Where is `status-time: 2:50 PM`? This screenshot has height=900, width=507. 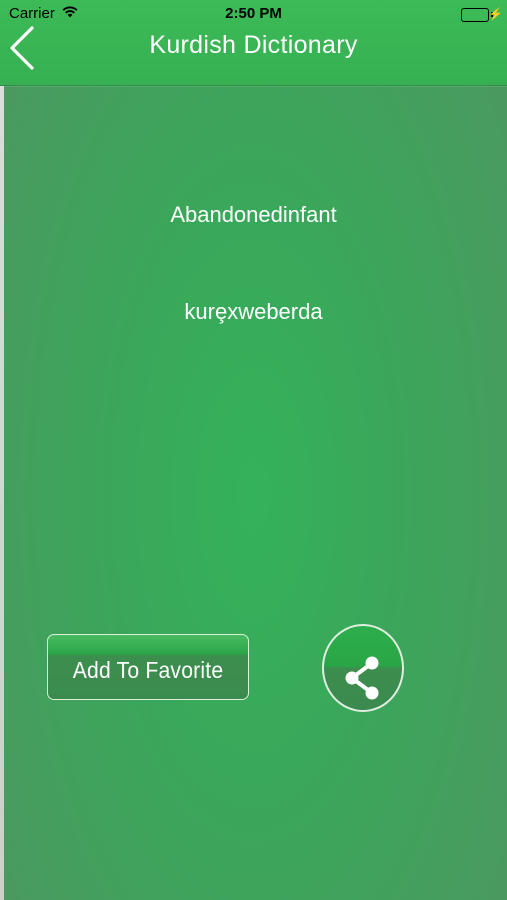
status-time: 2:50 PM is located at coordinates (253, 13).